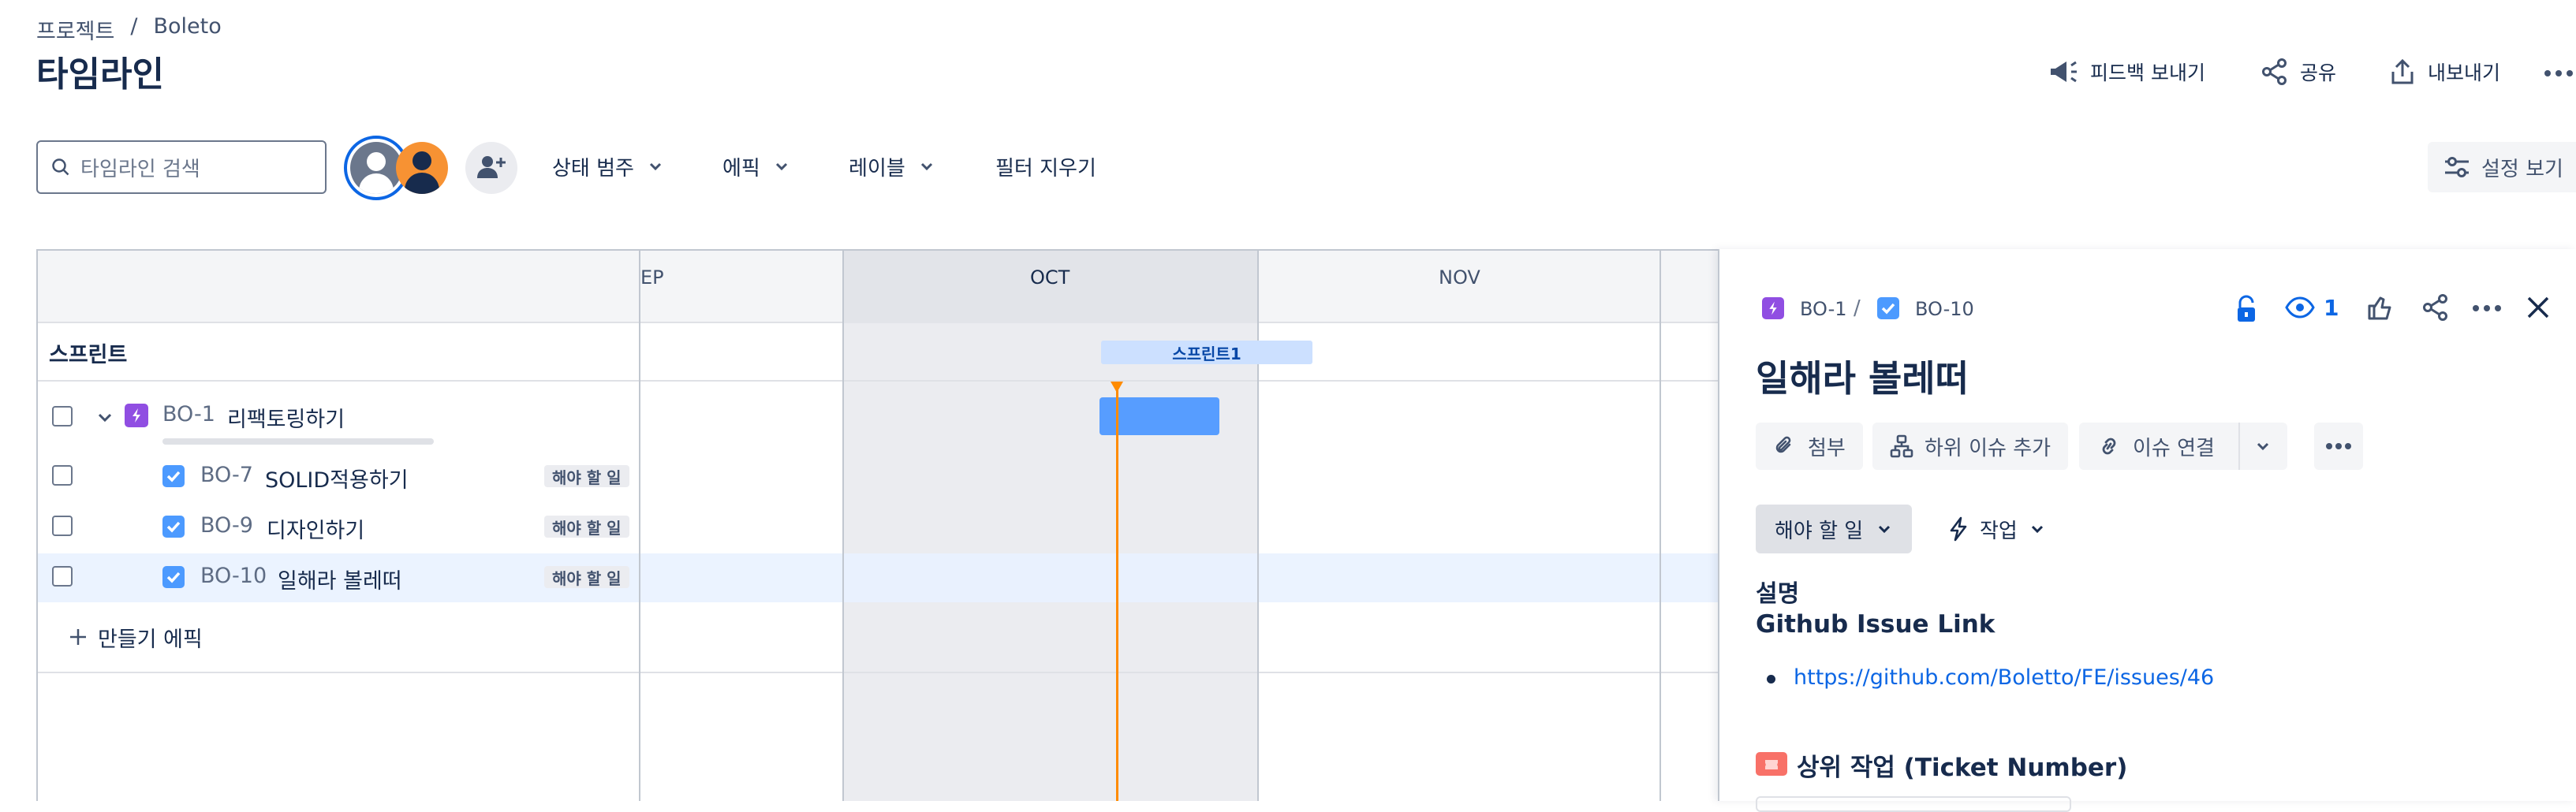  Describe the element at coordinates (877, 168) in the screenshot. I see `label-dropdown-label: 레이블` at that location.